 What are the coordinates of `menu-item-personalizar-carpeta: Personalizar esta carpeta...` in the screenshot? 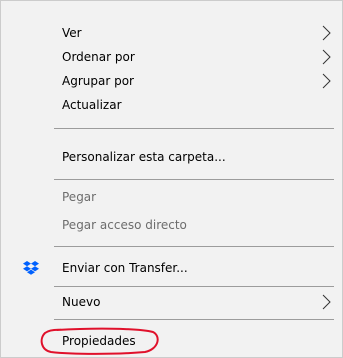 It's located at (171, 156).